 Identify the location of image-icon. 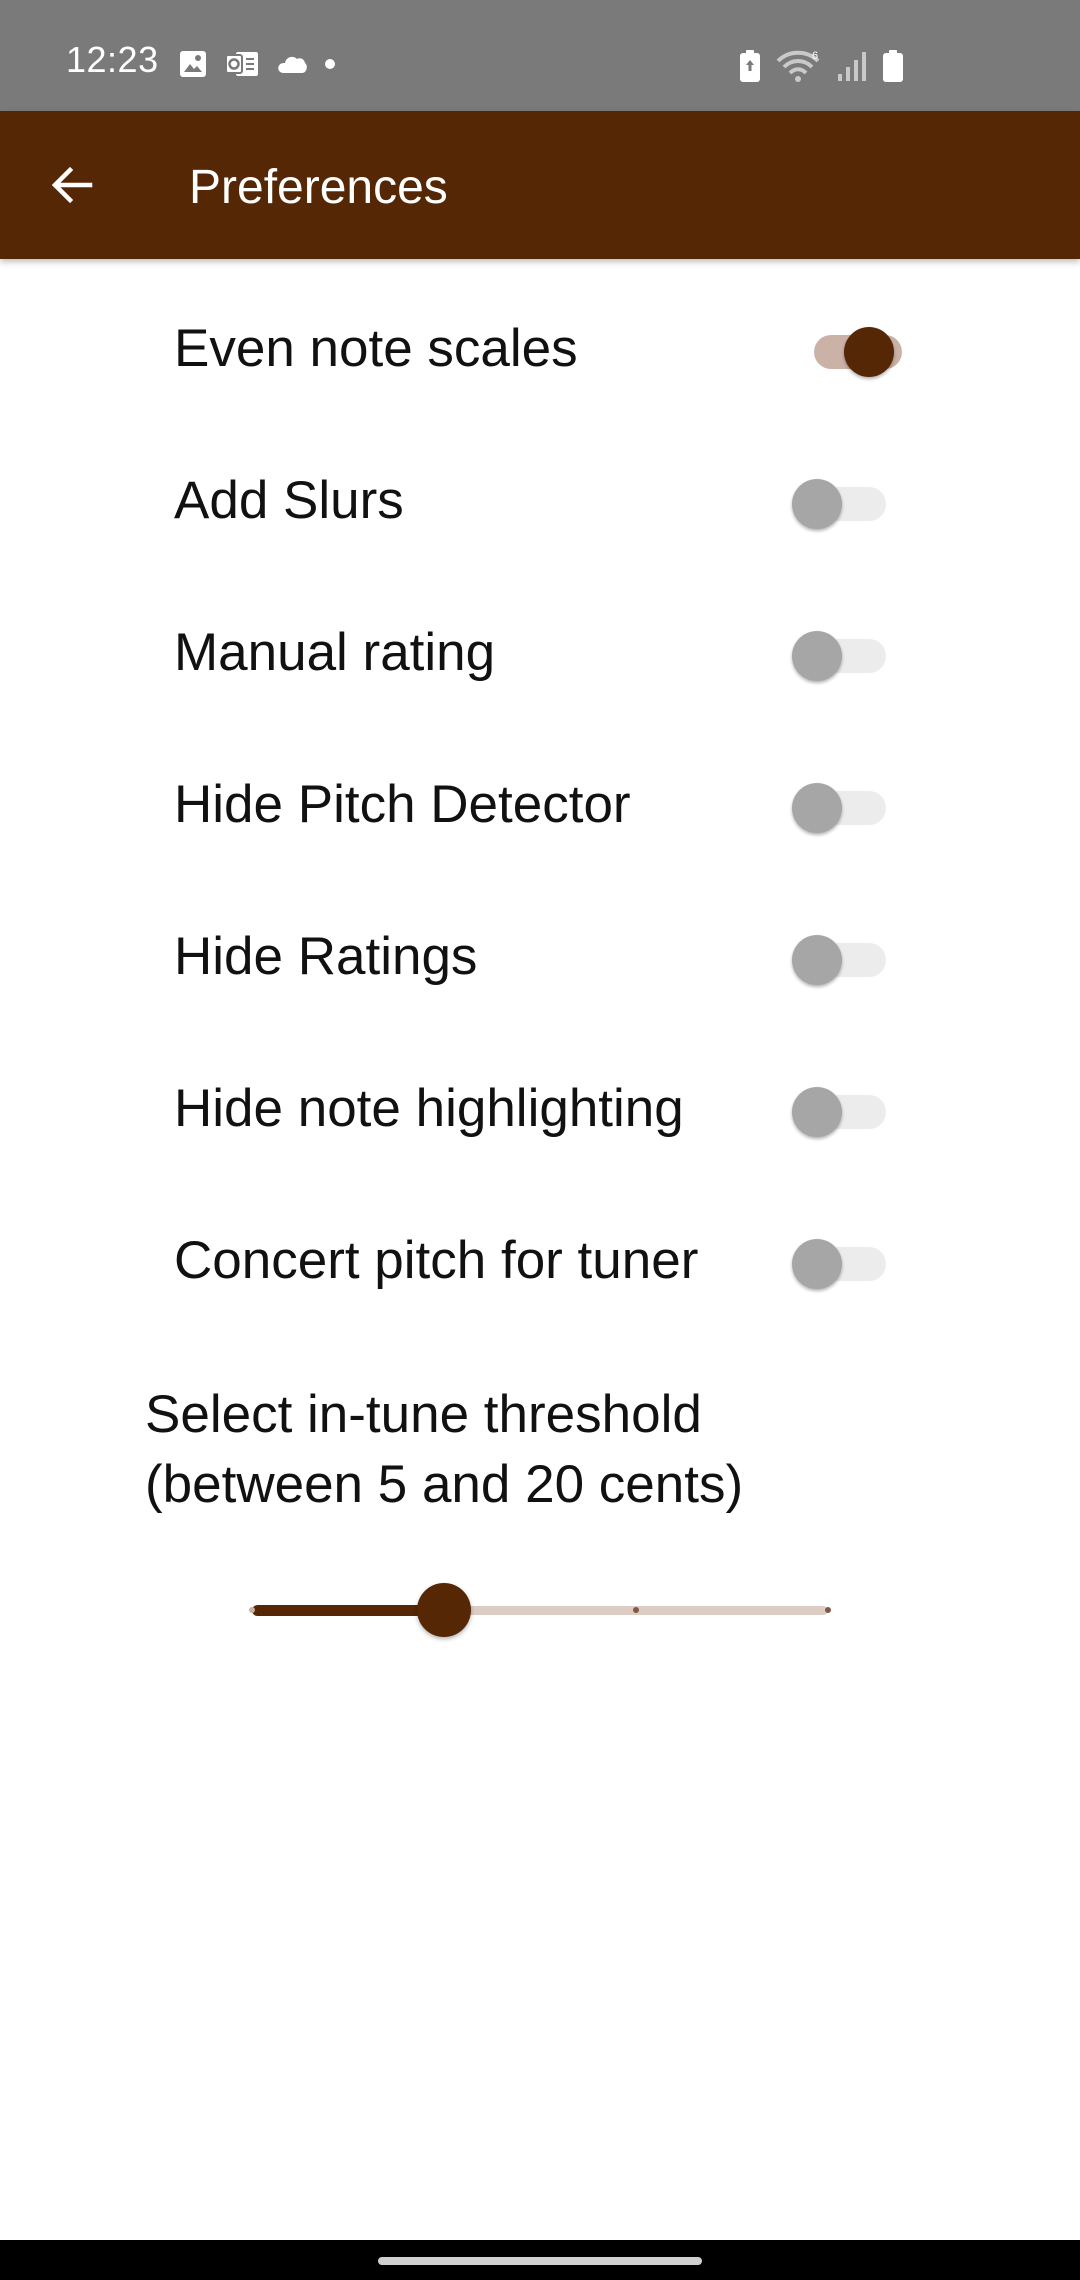
(193, 64).